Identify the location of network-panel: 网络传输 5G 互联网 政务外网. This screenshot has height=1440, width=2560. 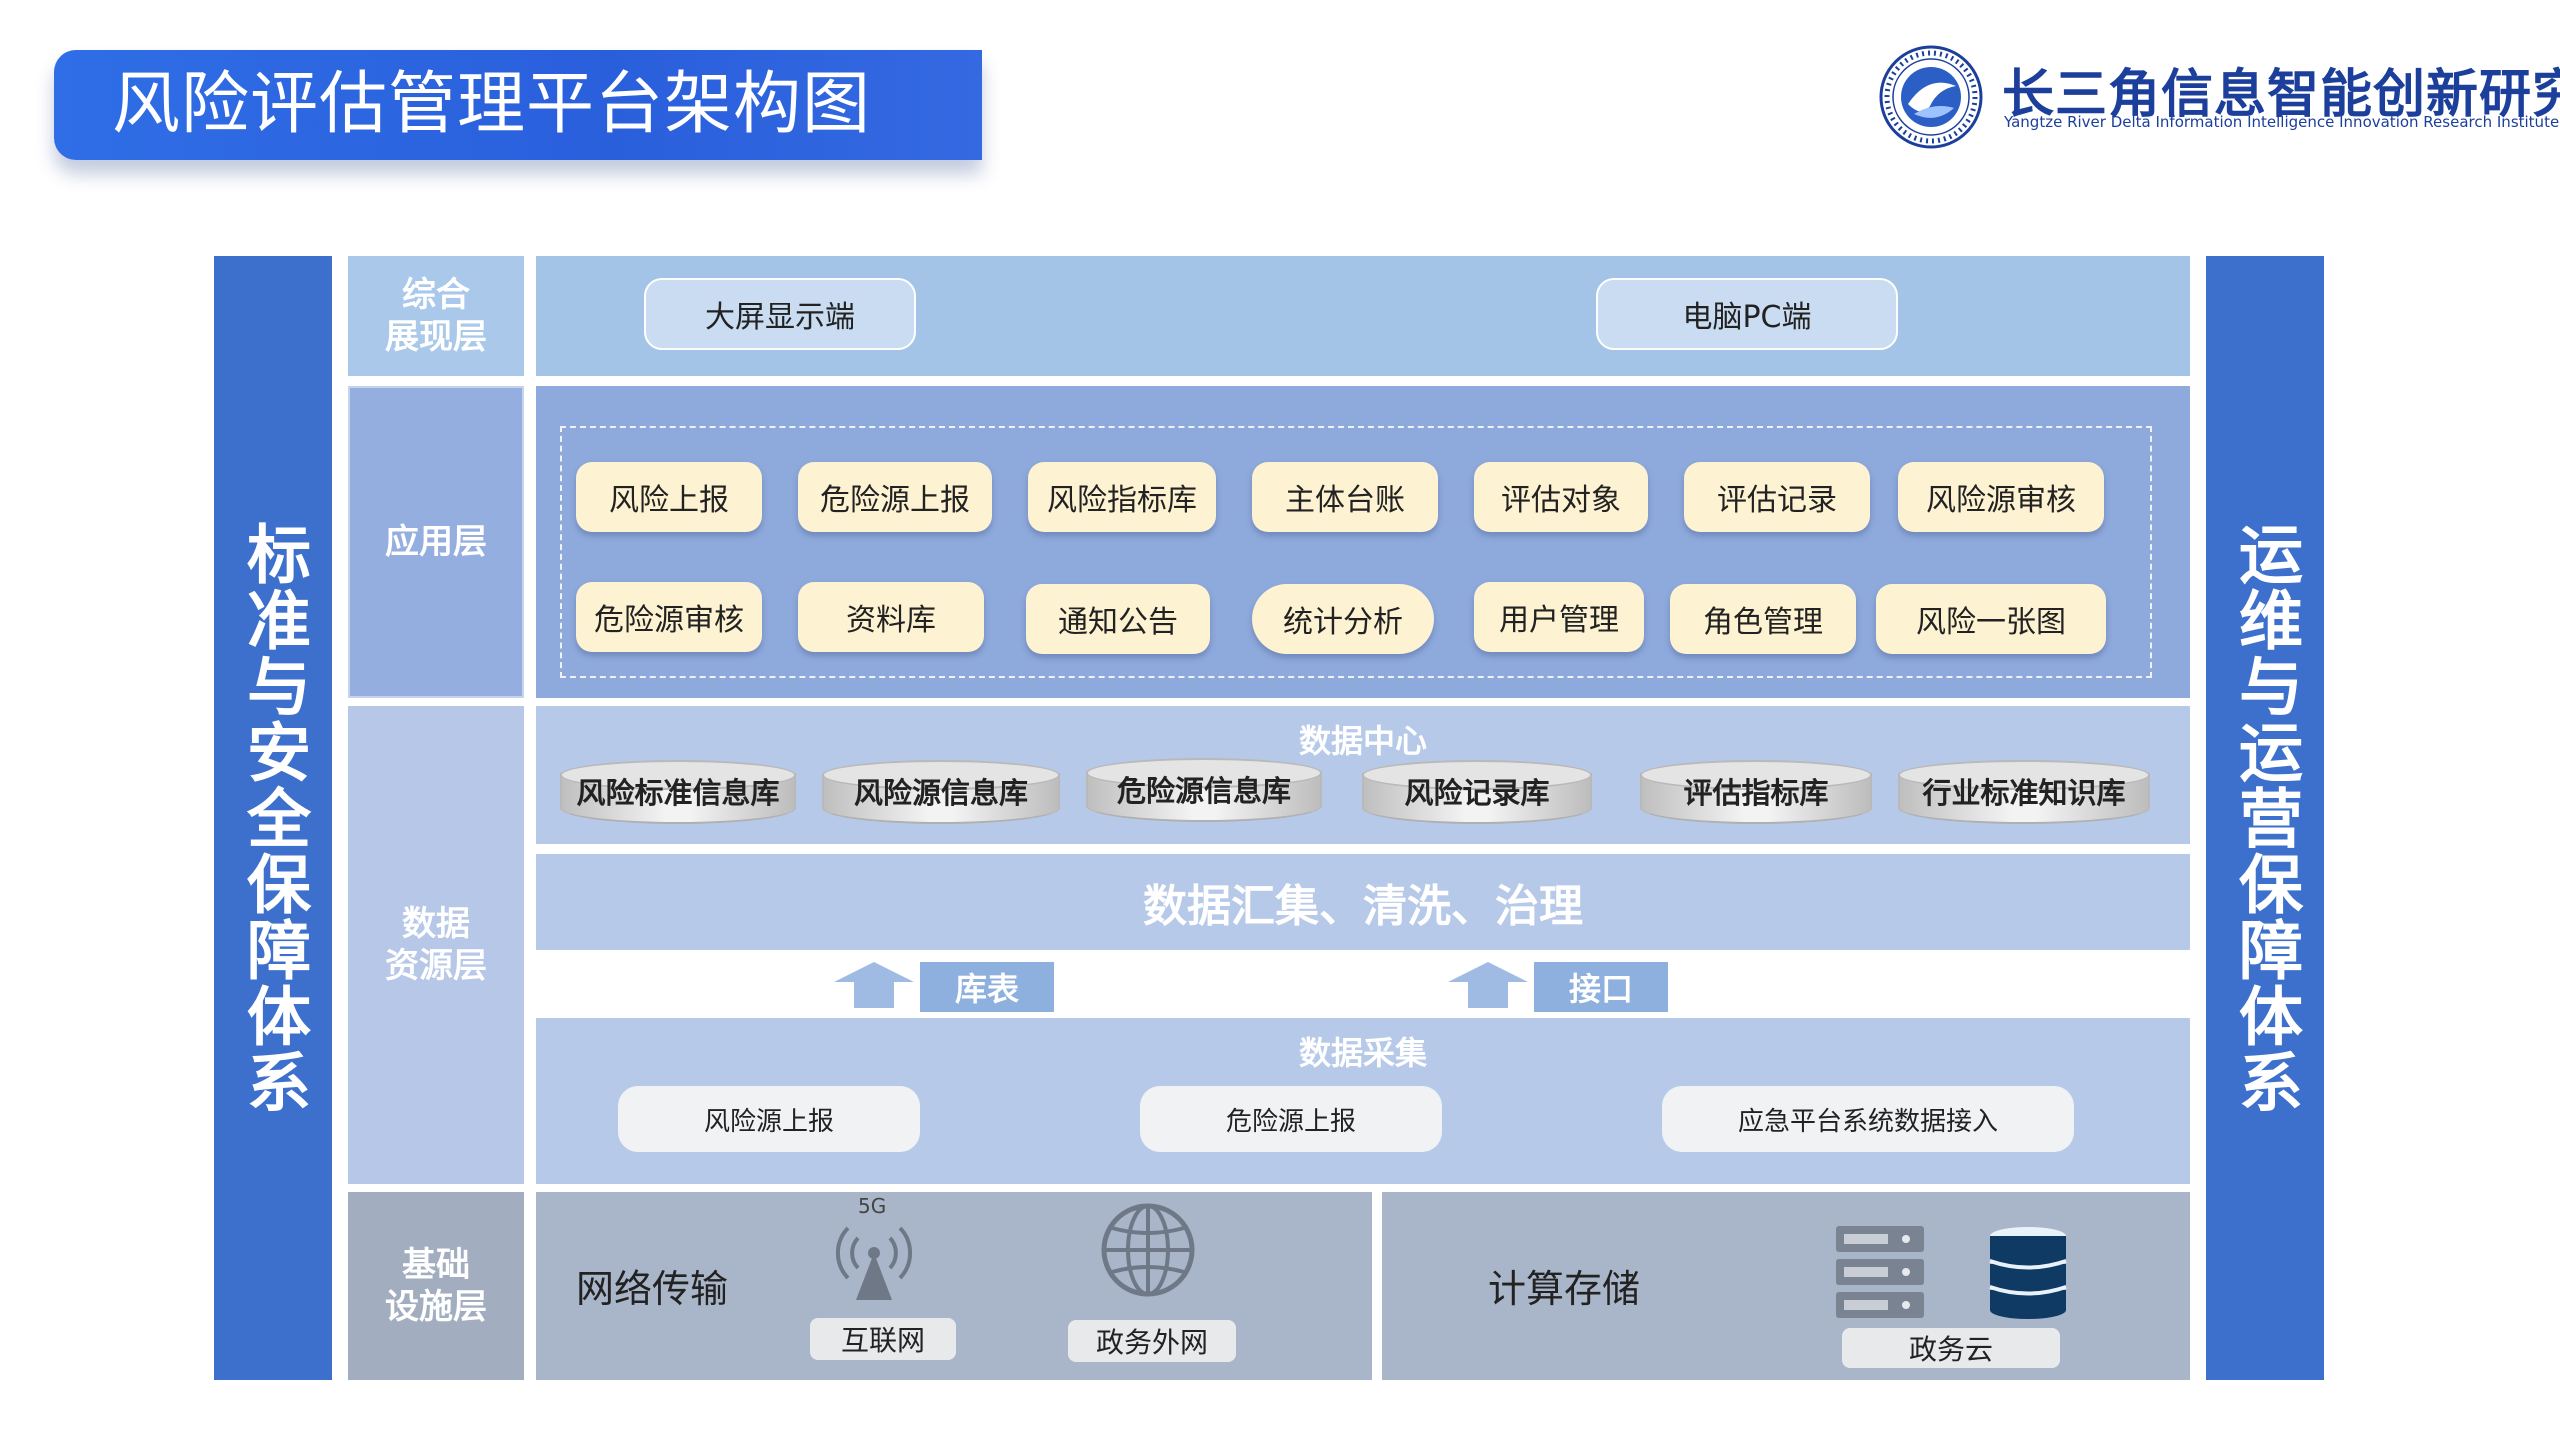
(954, 1286).